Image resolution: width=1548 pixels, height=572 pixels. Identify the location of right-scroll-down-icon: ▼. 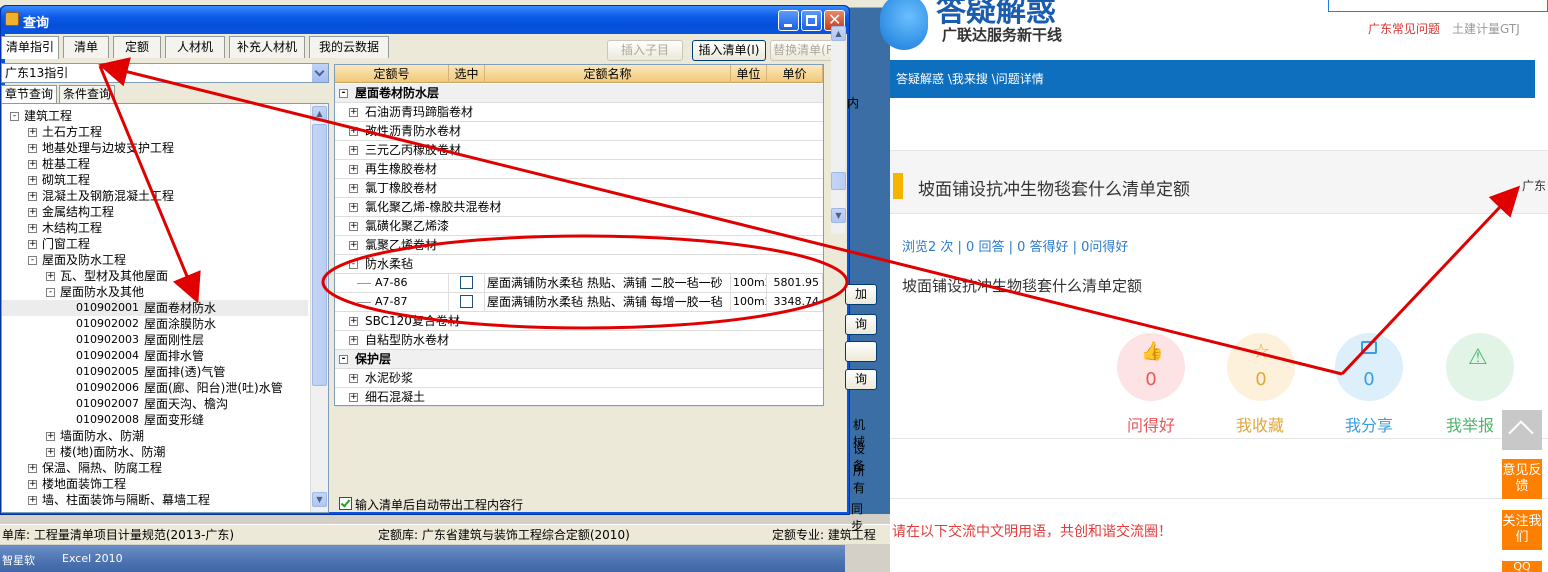
(838, 215).